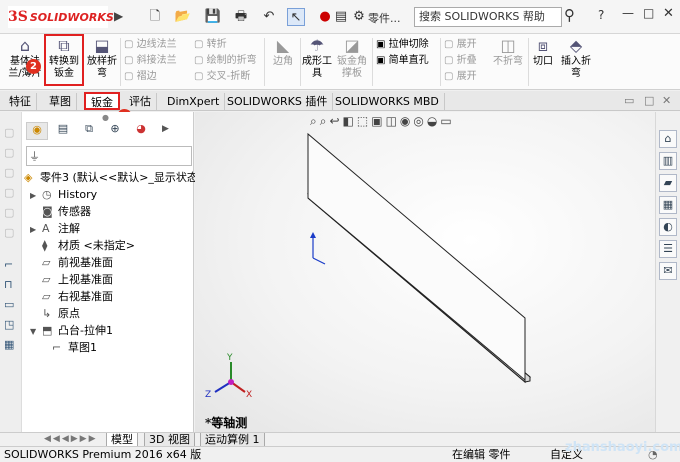 Image resolution: width=680 pixels, height=462 pixels. What do you see at coordinates (105, 117) in the screenshot?
I see `panel-grip: ●` at bounding box center [105, 117].